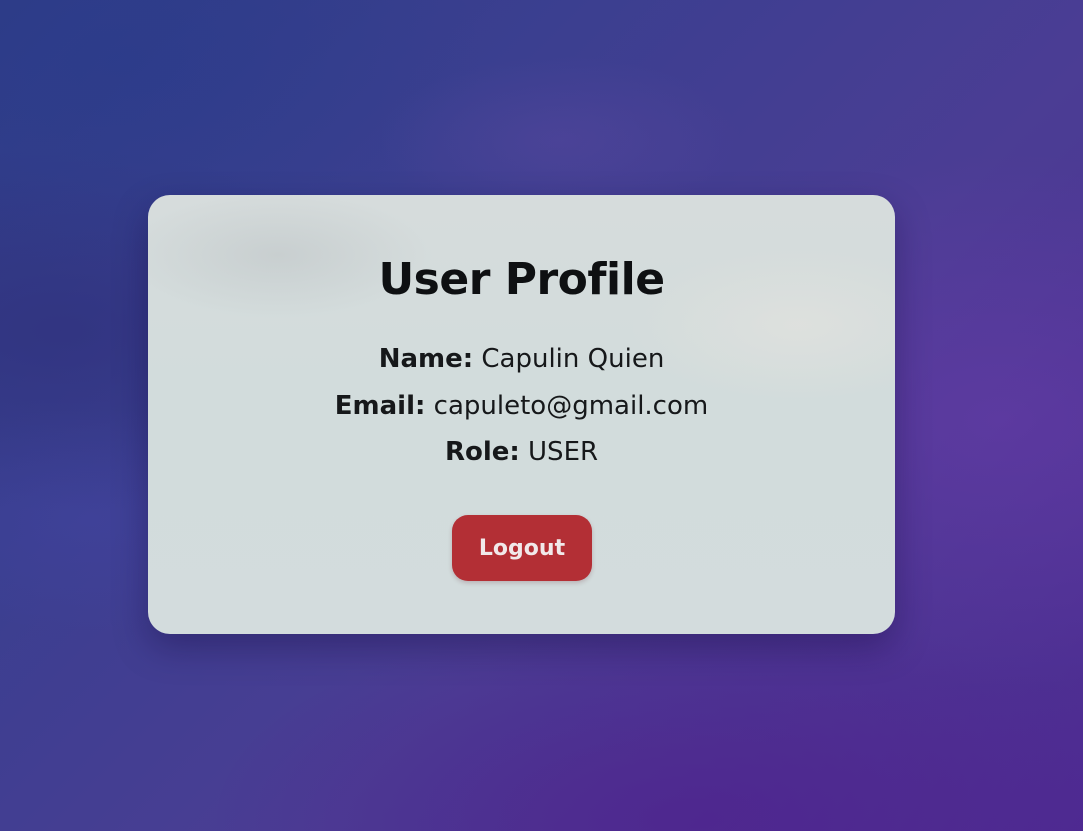 The height and width of the screenshot is (831, 1083). Describe the element at coordinates (426, 359) in the screenshot. I see `name-label: Name:` at that location.